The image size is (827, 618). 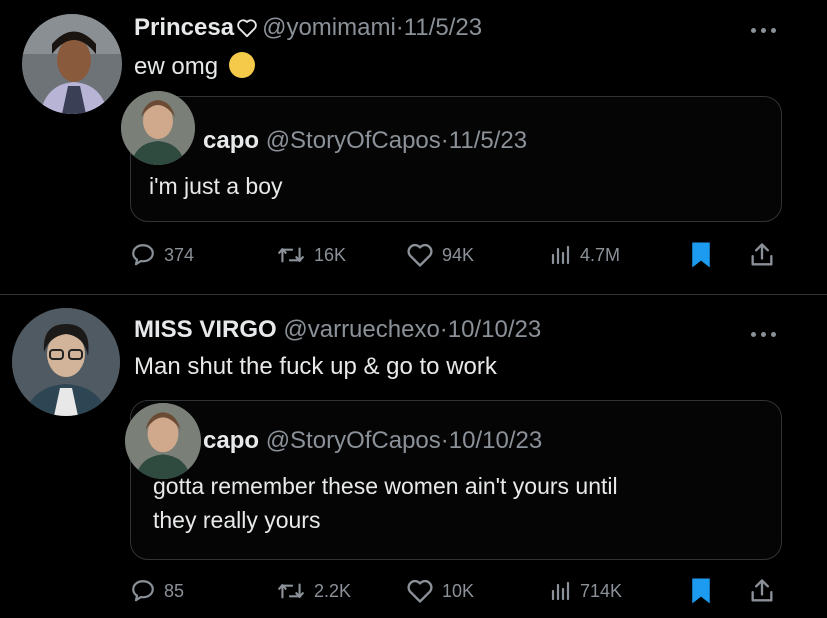 I want to click on display-name: MISS VIRGO, so click(x=205, y=329).